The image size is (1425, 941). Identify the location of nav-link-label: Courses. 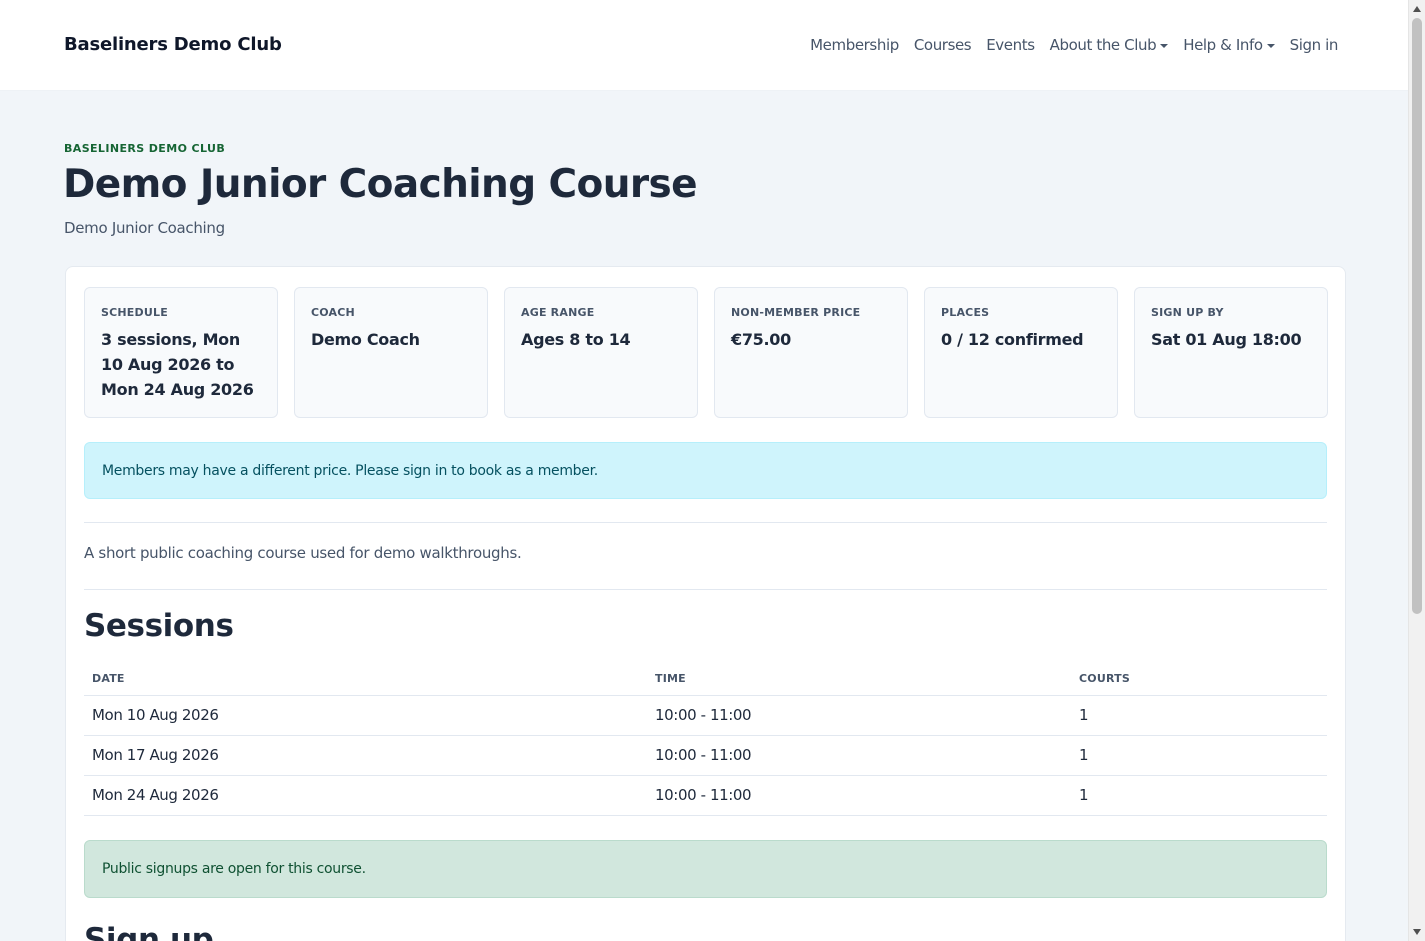
(942, 45).